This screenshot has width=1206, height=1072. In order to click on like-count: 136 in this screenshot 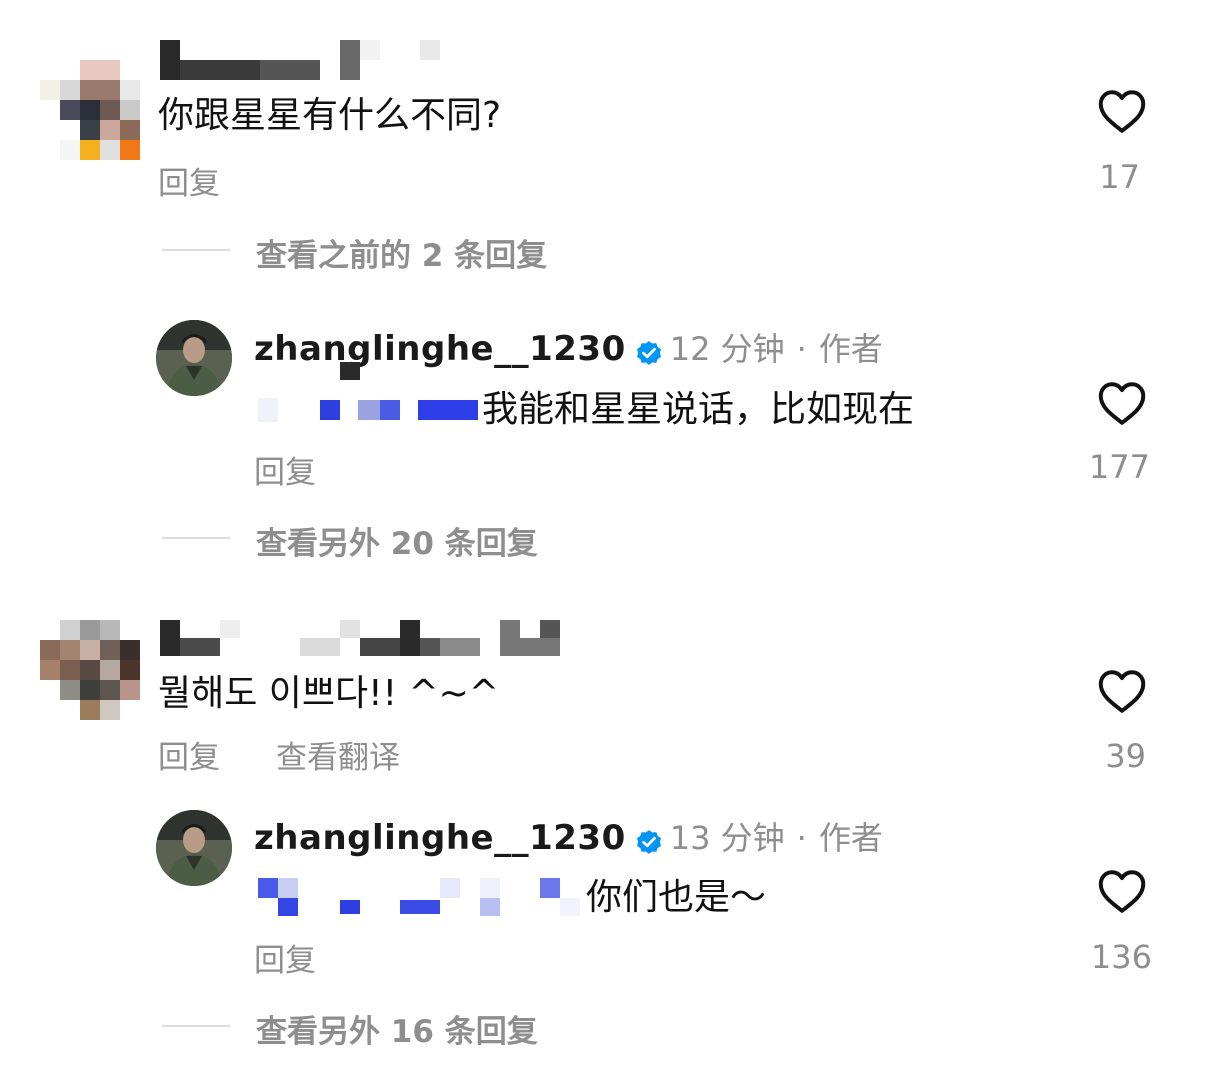, I will do `click(1121, 957)`.